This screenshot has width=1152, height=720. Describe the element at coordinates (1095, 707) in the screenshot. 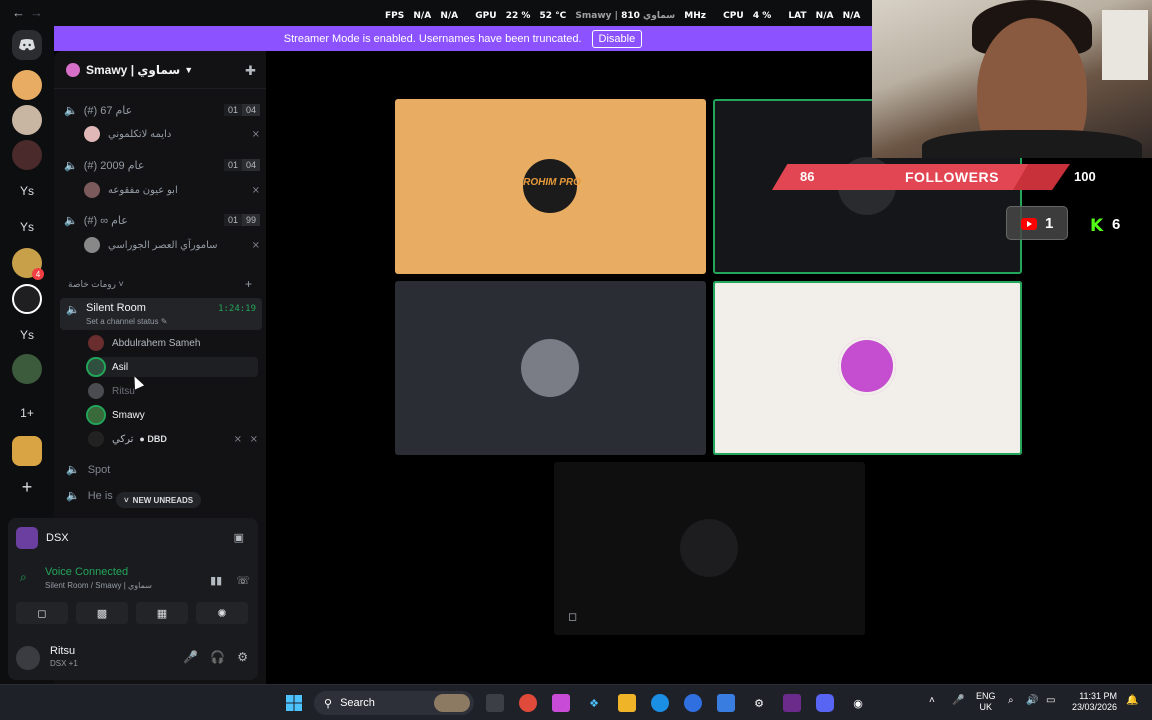

I see `clock-date: 23/03/2026` at that location.